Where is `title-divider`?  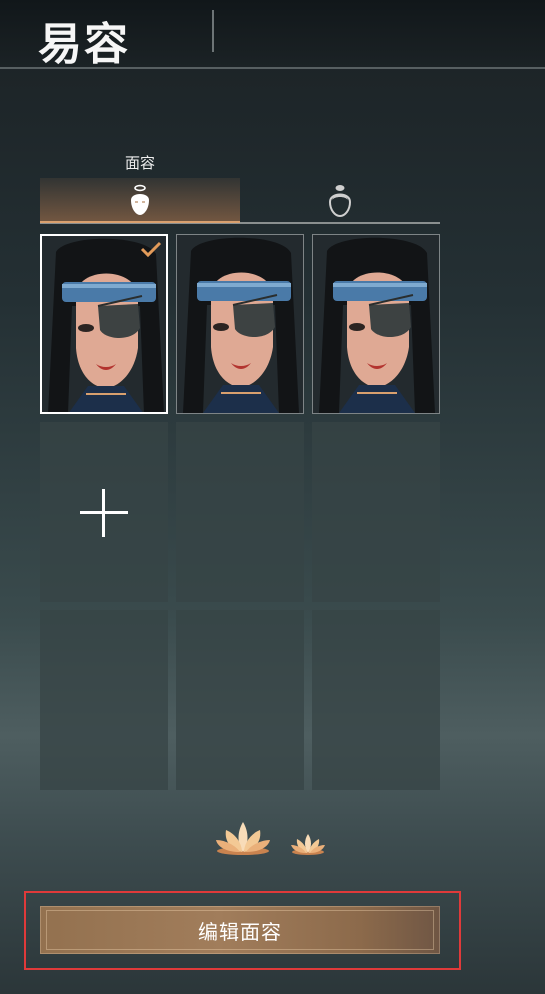
title-divider is located at coordinates (213, 31).